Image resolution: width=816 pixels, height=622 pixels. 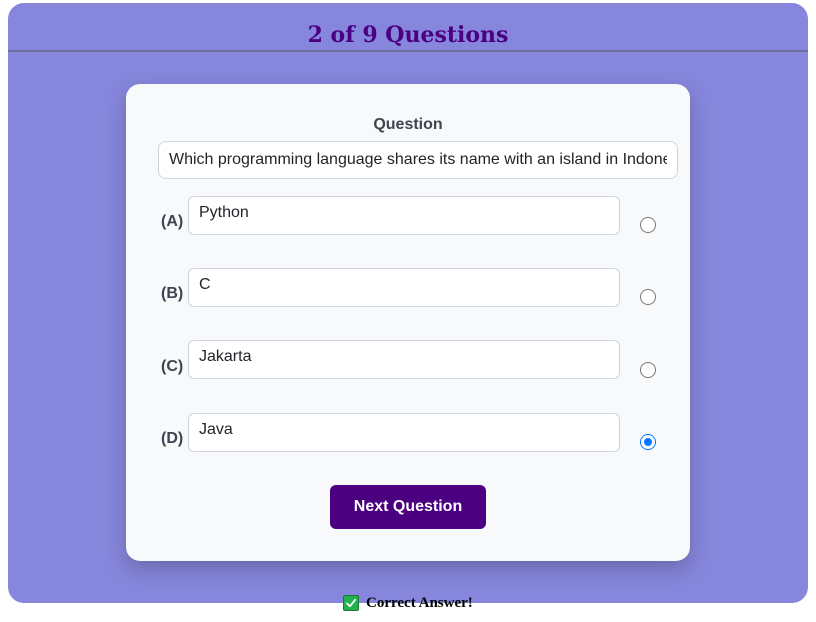 What do you see at coordinates (408, 35) in the screenshot?
I see `question-counter-title: 2 of 9 Questions` at bounding box center [408, 35].